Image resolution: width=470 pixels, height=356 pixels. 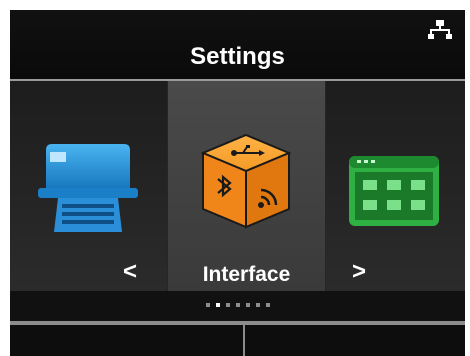 I want to click on interface-cube-icon, so click(x=246, y=181).